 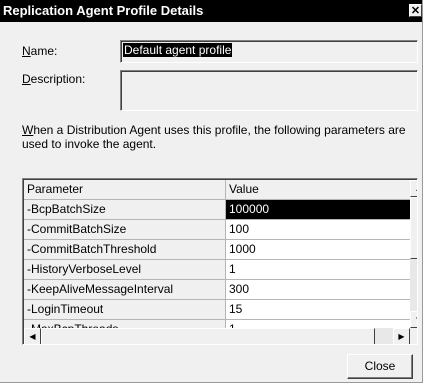 I want to click on grid-header: Parameter Value, so click(x=217, y=190).